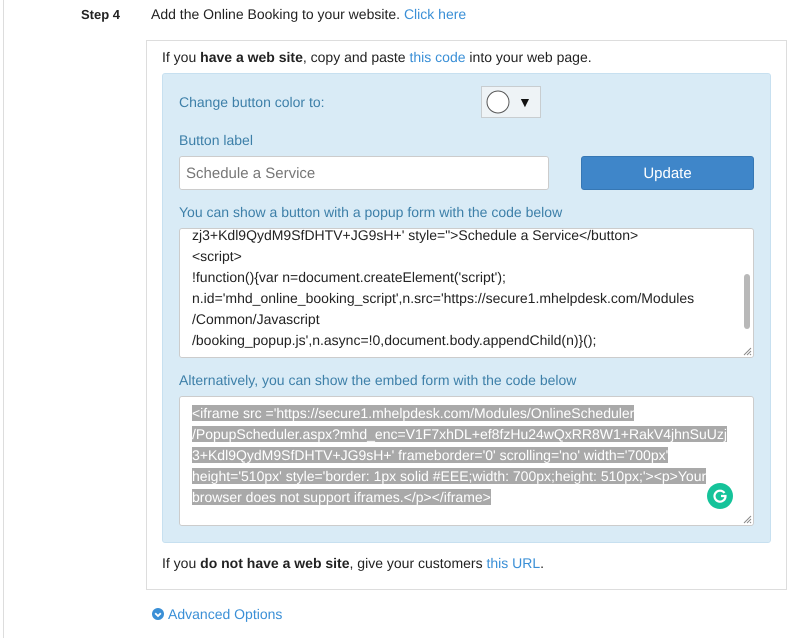  I want to click on code-line: zj3+Kdl9QydM9SfDHTV+JG9sH+' style=">Schedule a Service</button>, so click(416, 237).